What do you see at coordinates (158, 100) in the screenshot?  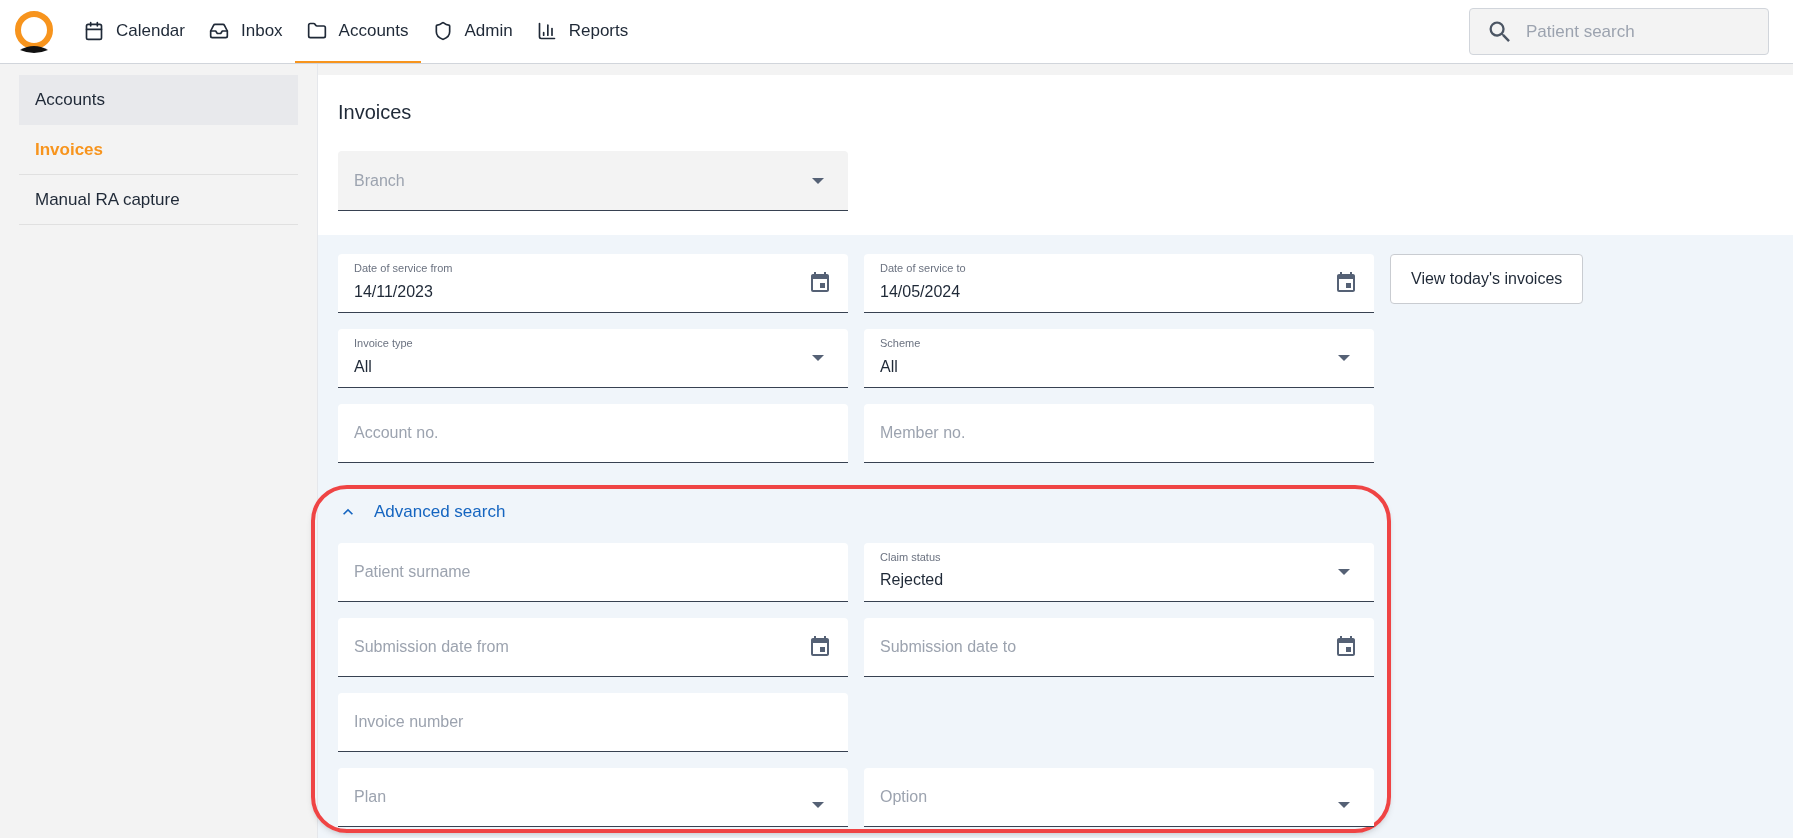 I see `sidebar-header: Accounts` at bounding box center [158, 100].